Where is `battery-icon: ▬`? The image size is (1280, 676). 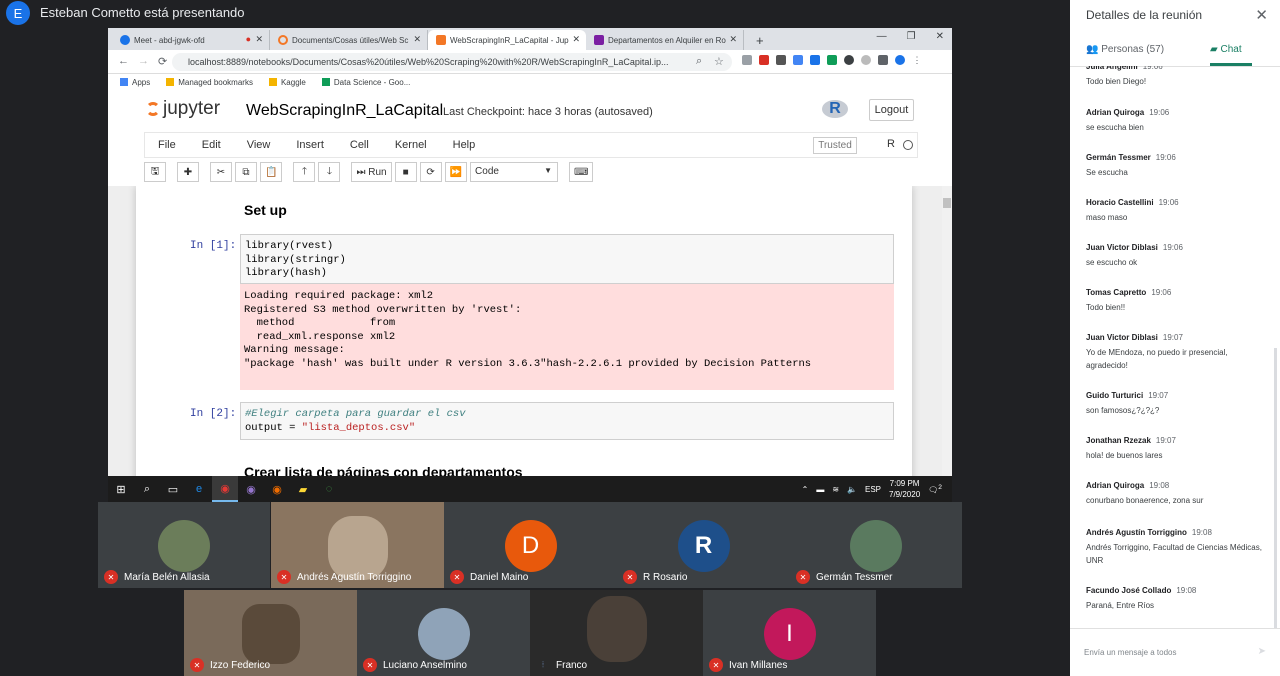 battery-icon: ▬ is located at coordinates (820, 489).